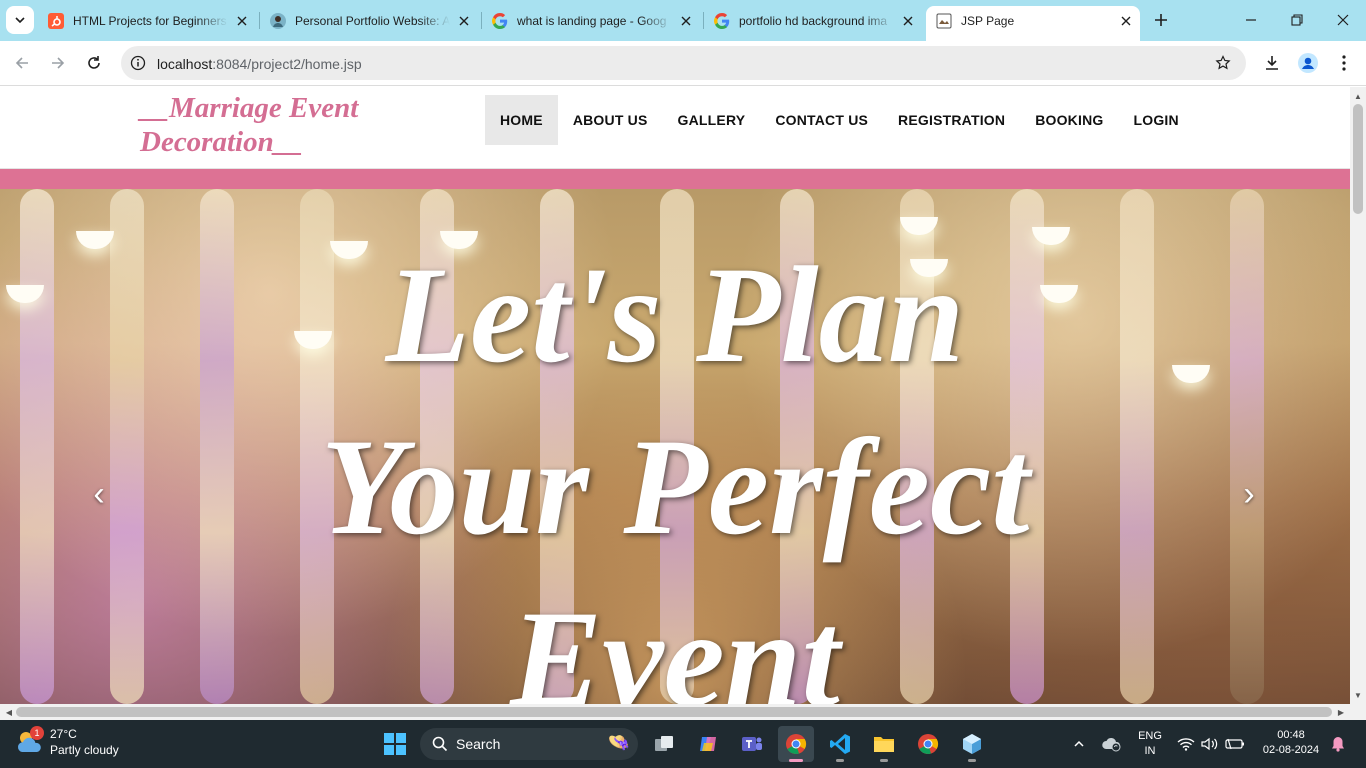 The height and width of the screenshot is (768, 1366). What do you see at coordinates (813, 20) in the screenshot?
I see `tab-portfolio-background: portfolio hd background ima` at bounding box center [813, 20].